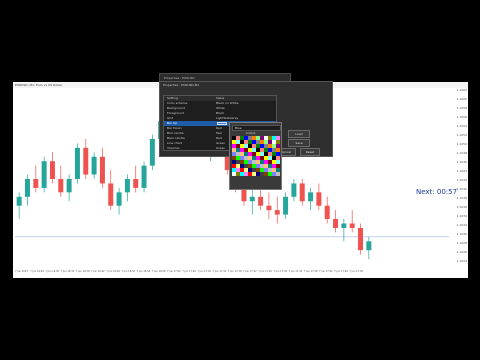  Describe the element at coordinates (462, 252) in the screenshot. I see `price-tick-label: 1.1026` at that location.